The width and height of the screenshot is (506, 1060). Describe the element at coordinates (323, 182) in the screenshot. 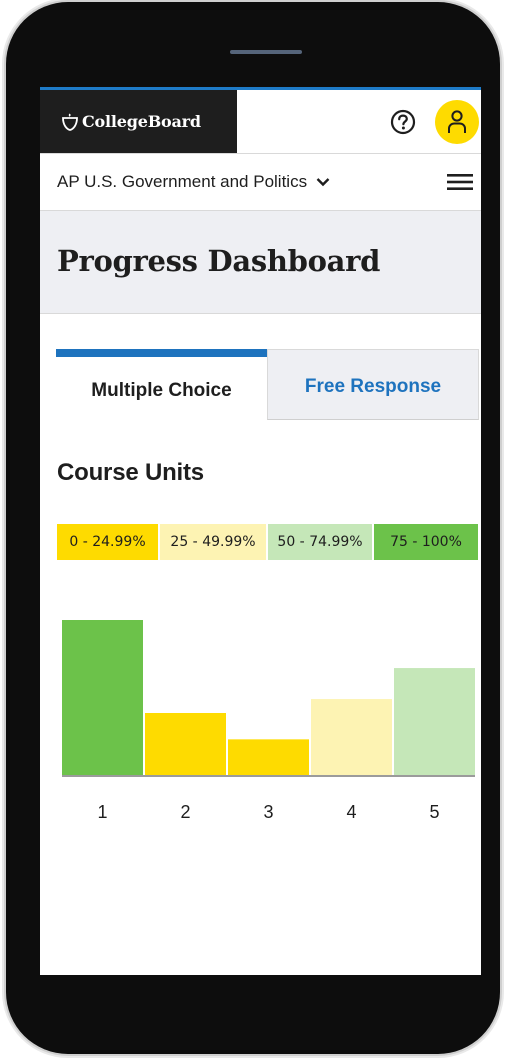

I see `chevron-down-icon` at that location.